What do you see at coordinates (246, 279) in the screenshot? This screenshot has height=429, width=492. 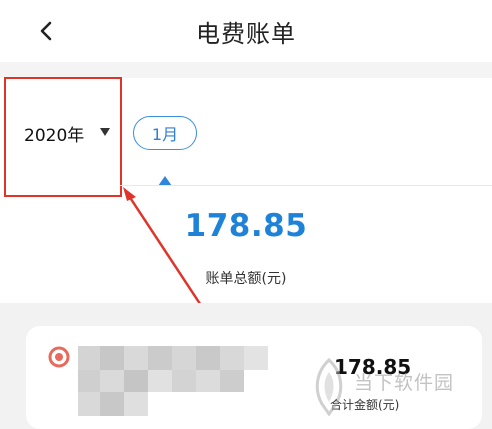 I see `total-amount-label: 账单总额(元)` at bounding box center [246, 279].